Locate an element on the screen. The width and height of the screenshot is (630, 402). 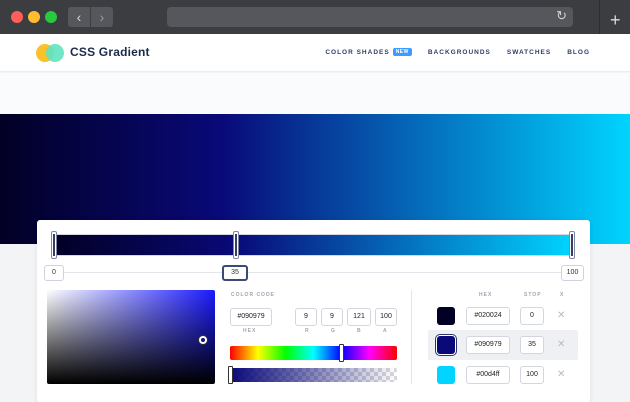
chevron-right-icon: › is located at coordinates (102, 17).